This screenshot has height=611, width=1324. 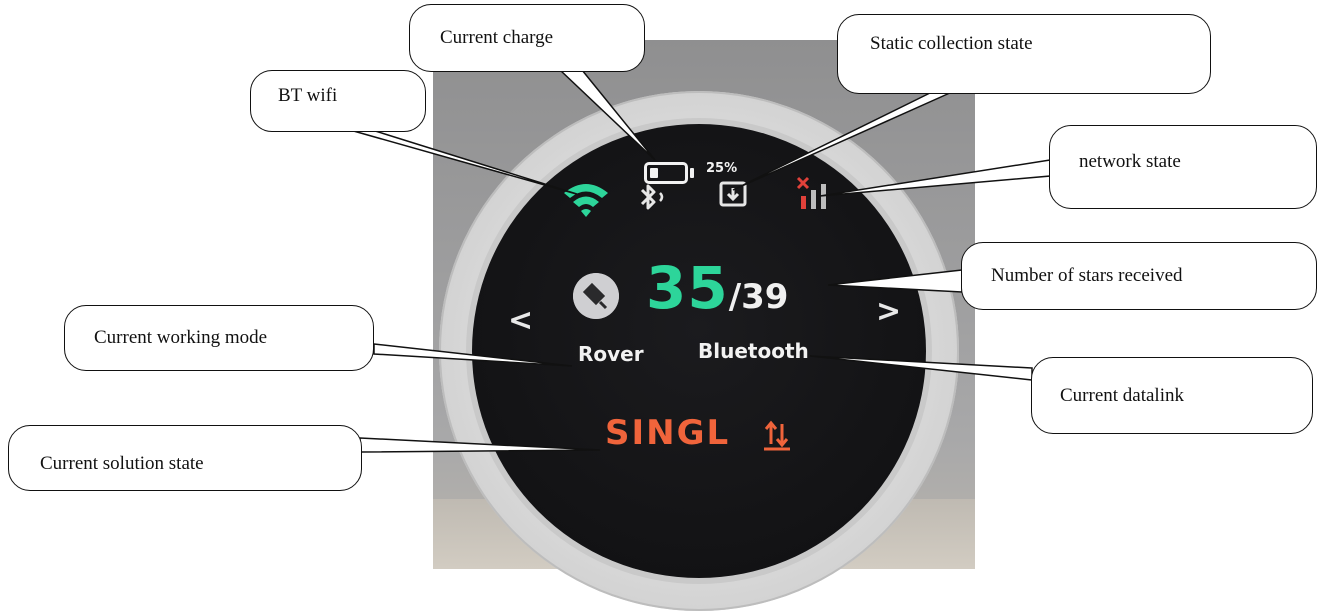 What do you see at coordinates (722, 168) in the screenshot?
I see `battery-percent: 25%` at bounding box center [722, 168].